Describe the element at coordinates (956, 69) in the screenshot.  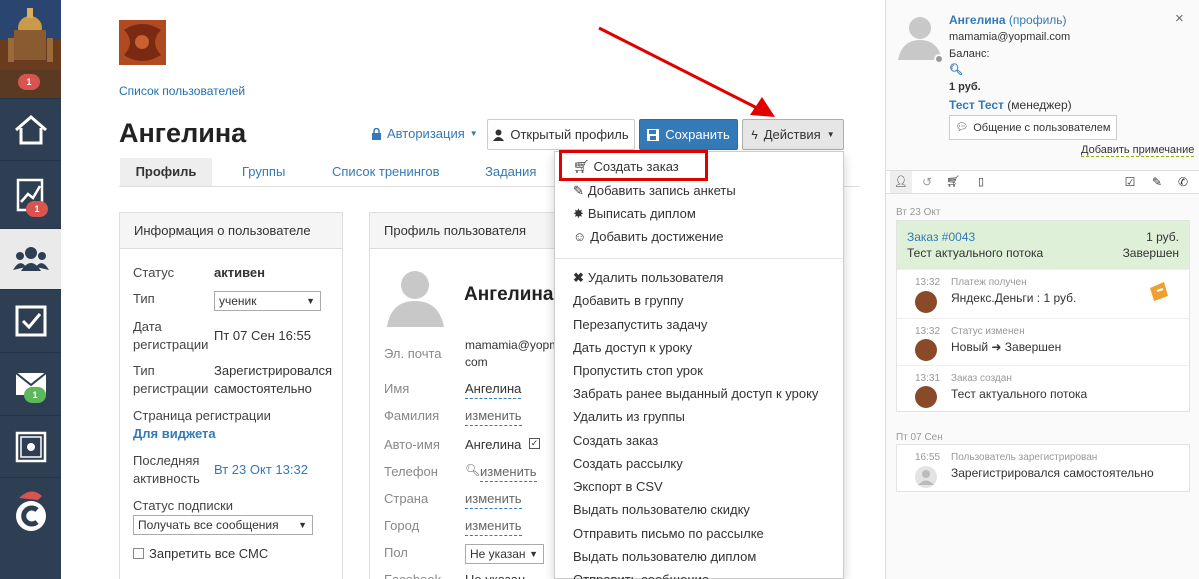
I see `search-icon: 🔍︎` at that location.